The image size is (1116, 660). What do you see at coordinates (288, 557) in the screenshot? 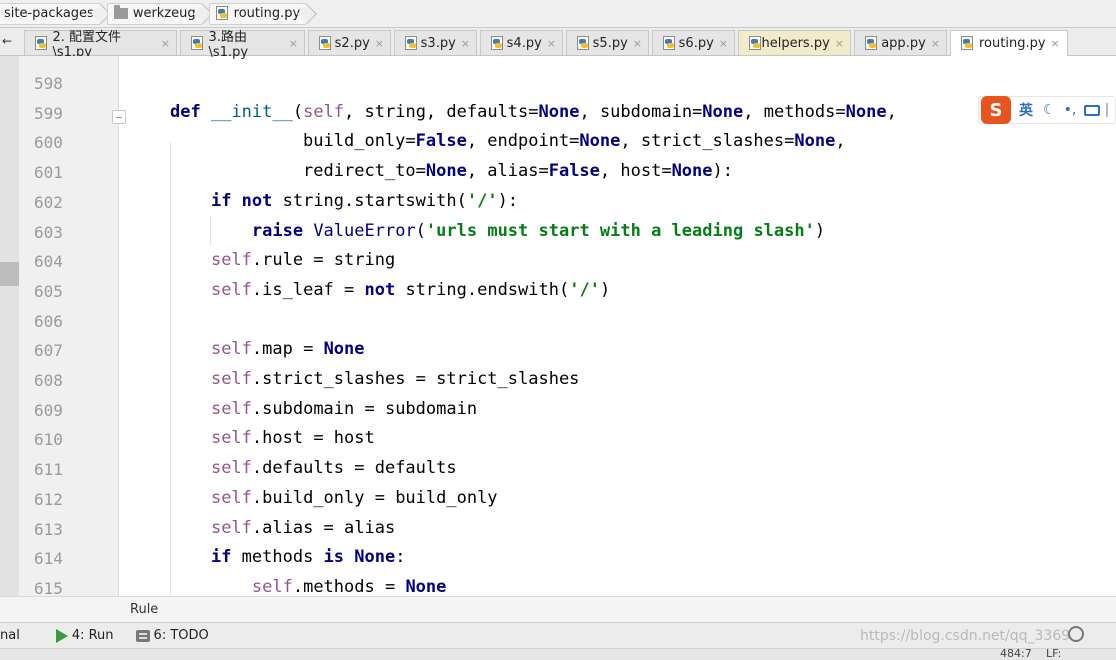
I see `code-line: if methods is None:` at bounding box center [288, 557].